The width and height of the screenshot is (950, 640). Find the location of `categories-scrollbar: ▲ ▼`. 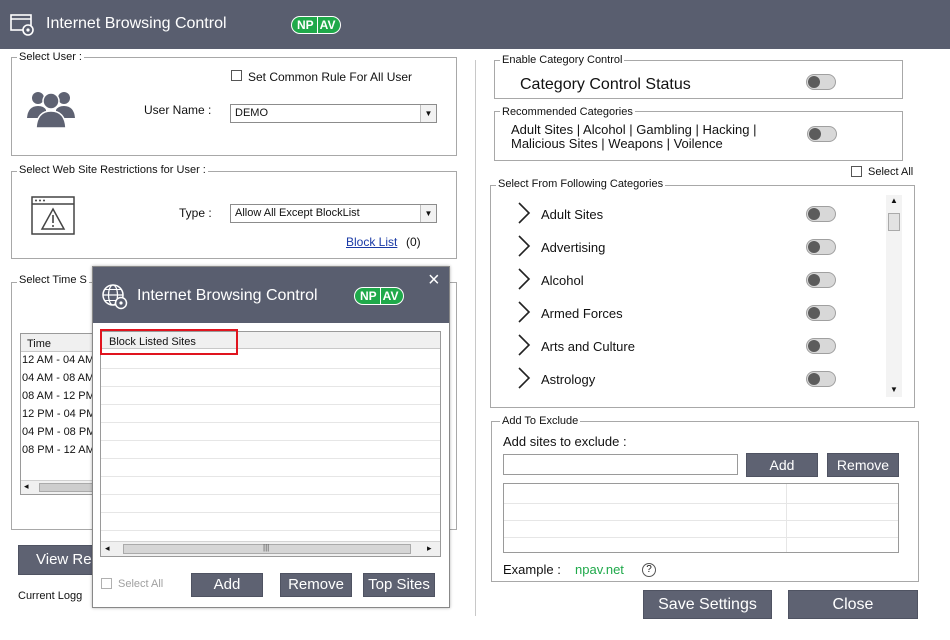

categories-scrollbar: ▲ ▼ is located at coordinates (894, 296).